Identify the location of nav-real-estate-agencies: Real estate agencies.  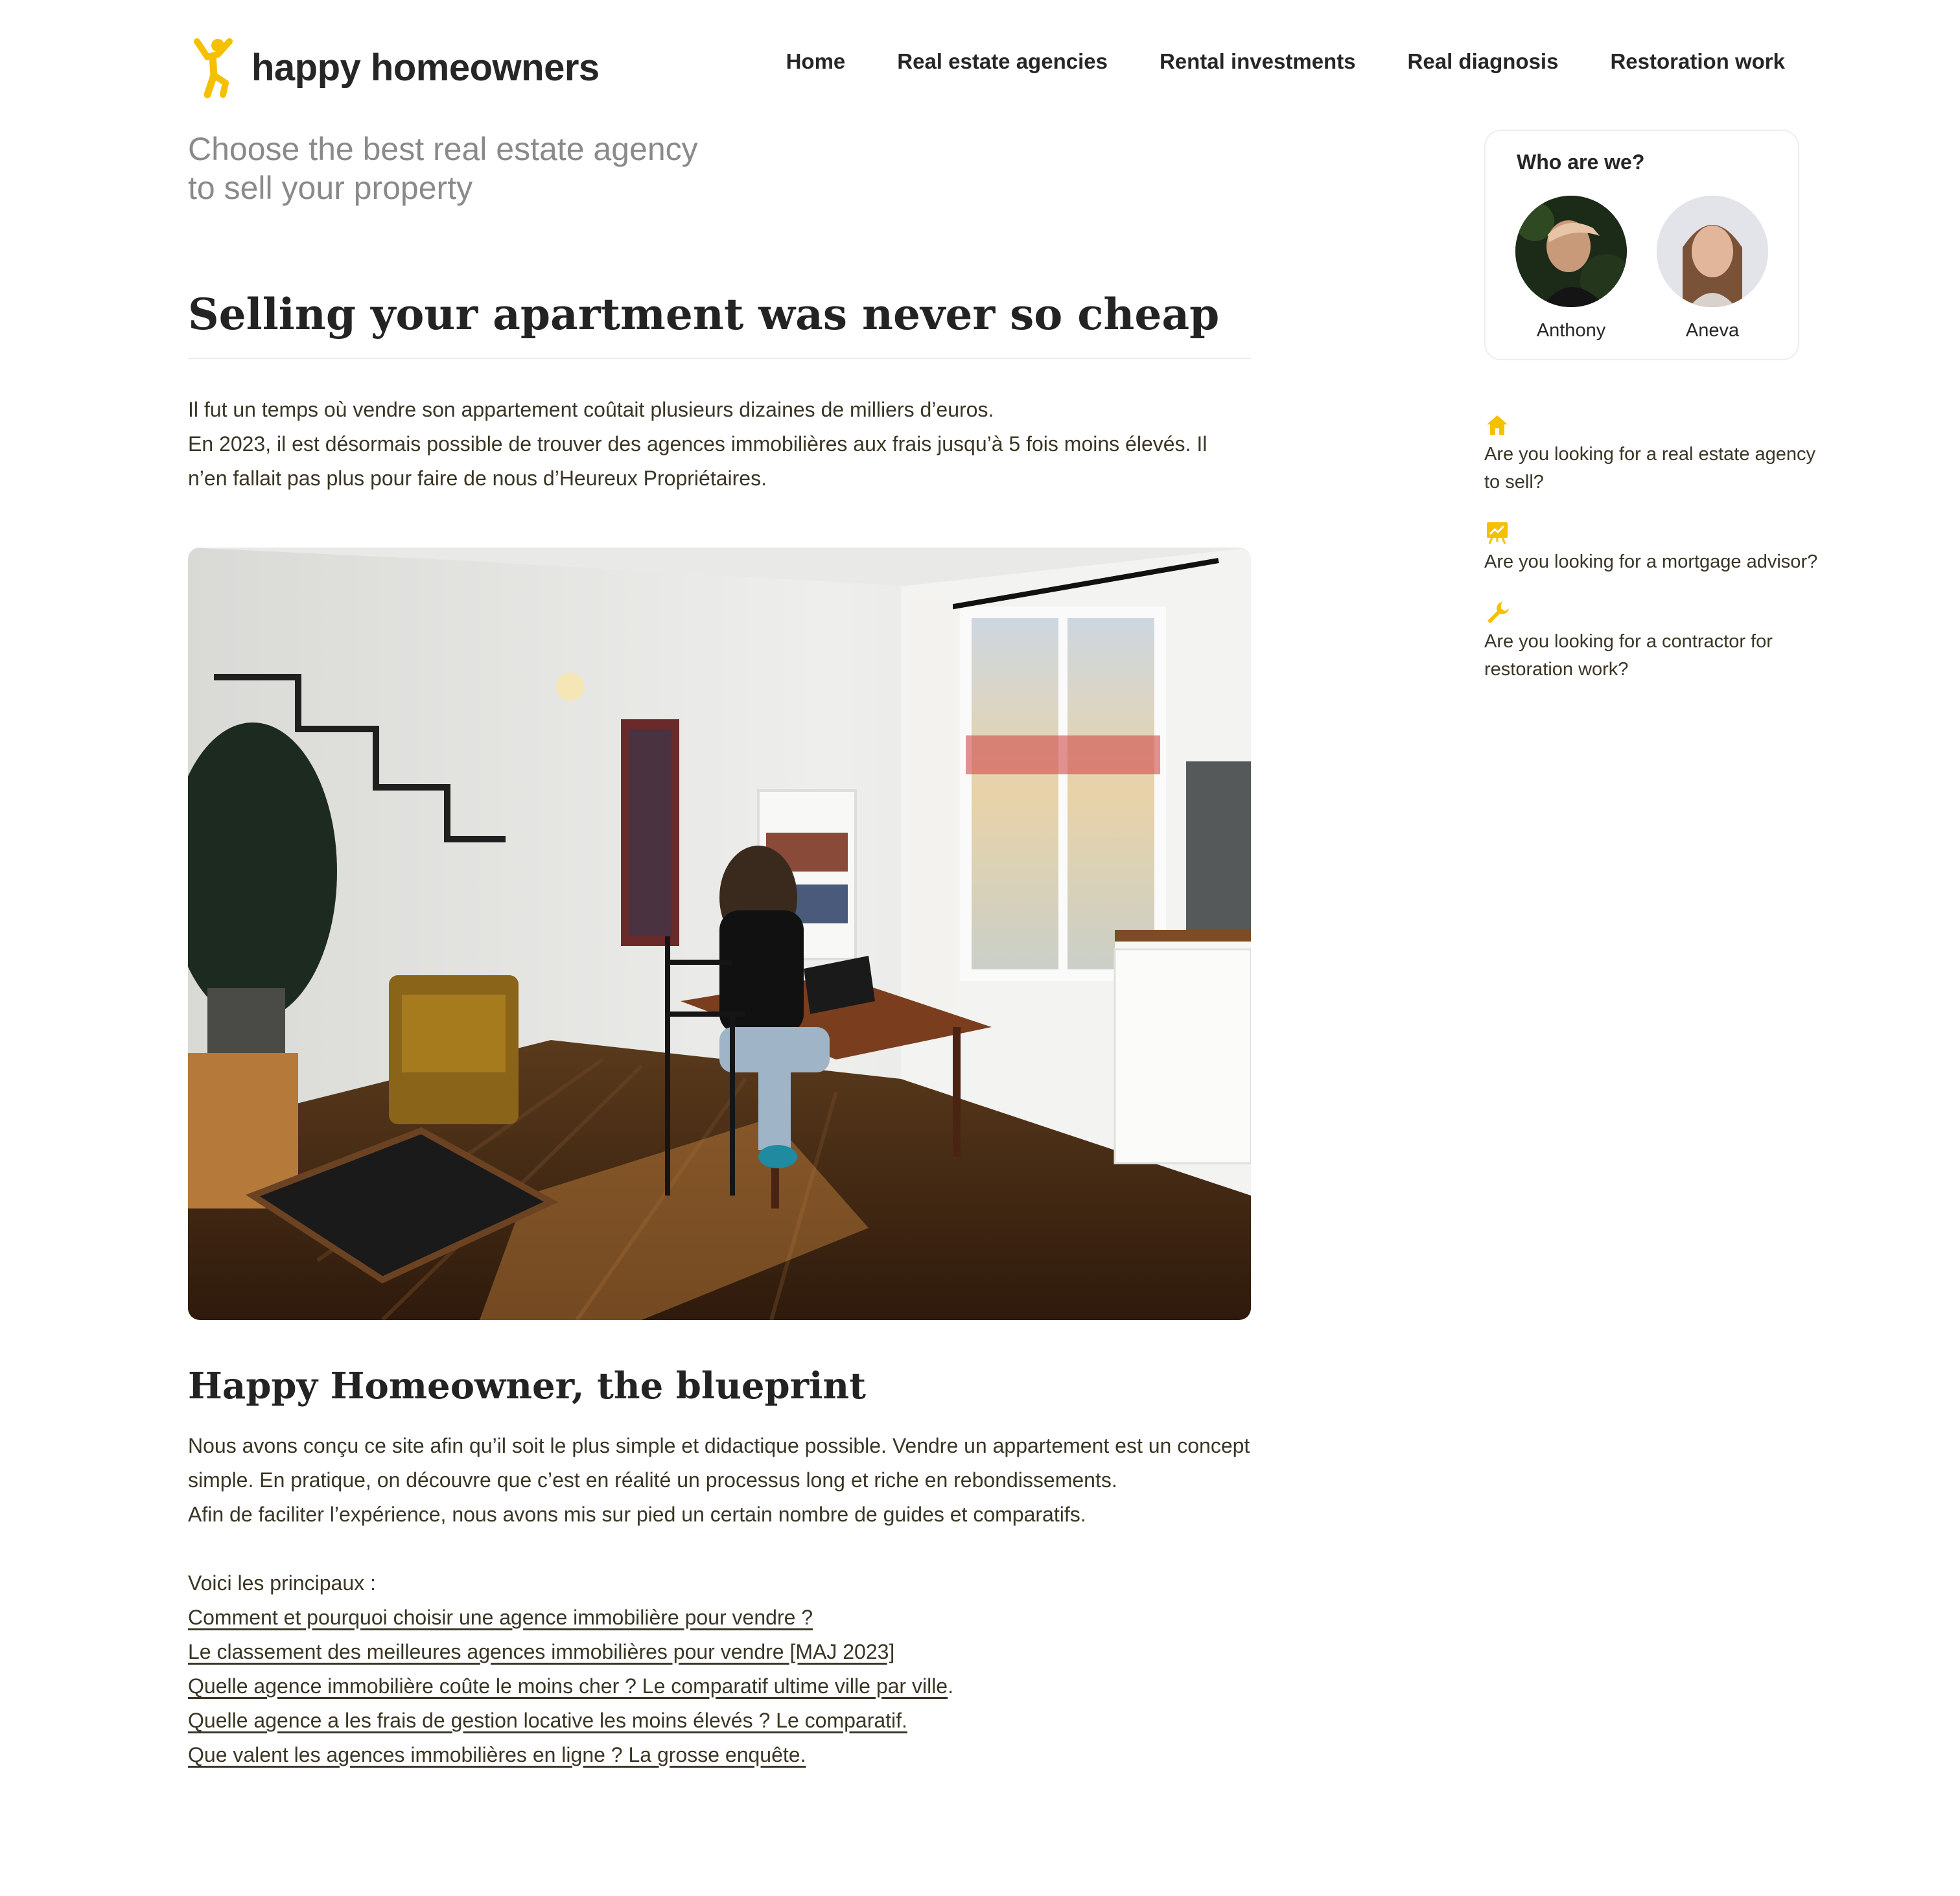
(1002, 62).